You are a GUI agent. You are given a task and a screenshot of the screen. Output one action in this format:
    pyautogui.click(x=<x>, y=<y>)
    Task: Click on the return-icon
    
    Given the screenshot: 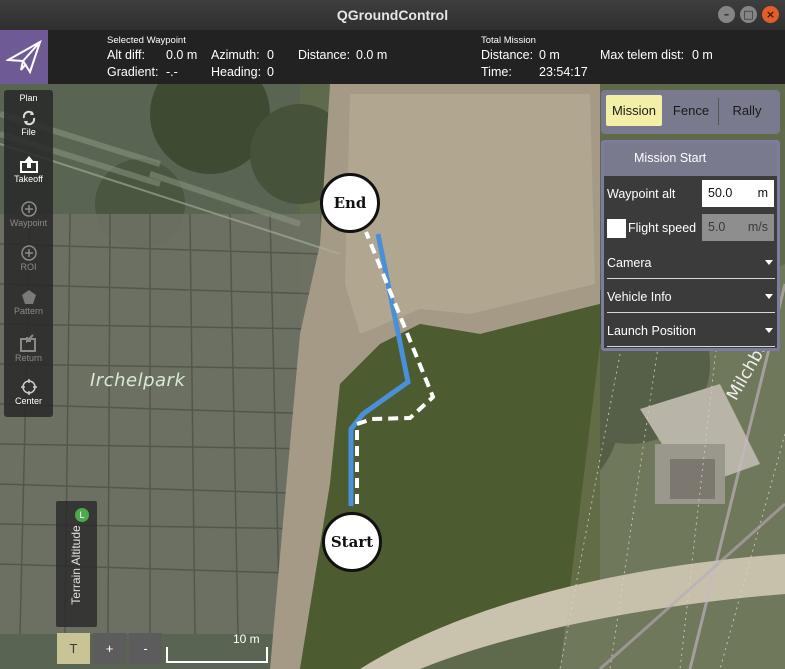 What is the action you would take?
    pyautogui.click(x=27, y=343)
    